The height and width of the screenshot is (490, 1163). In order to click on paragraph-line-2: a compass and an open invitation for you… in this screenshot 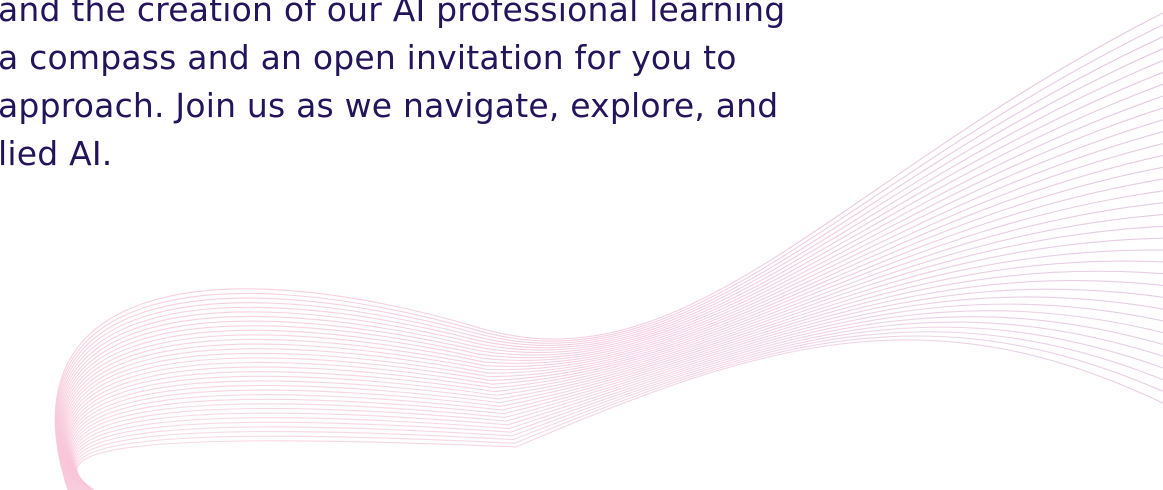, I will do `click(368, 57)`.